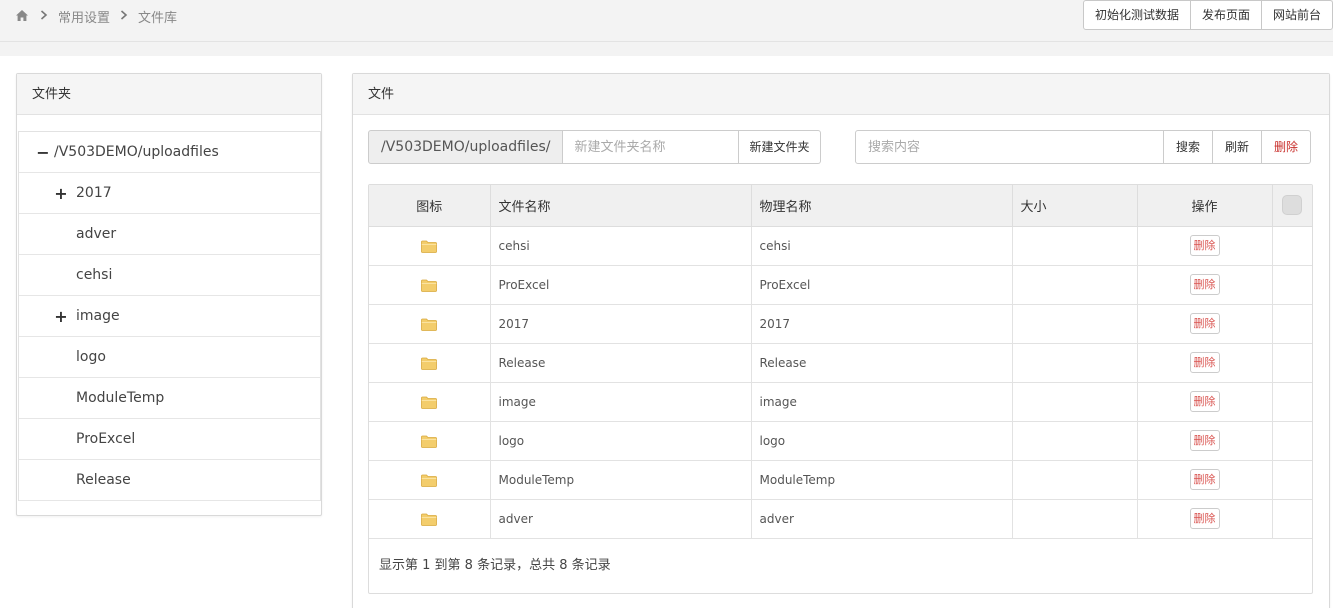 Image resolution: width=1333 pixels, height=608 pixels. Describe the element at coordinates (1009, 147) in the screenshot. I see `search-input` at that location.